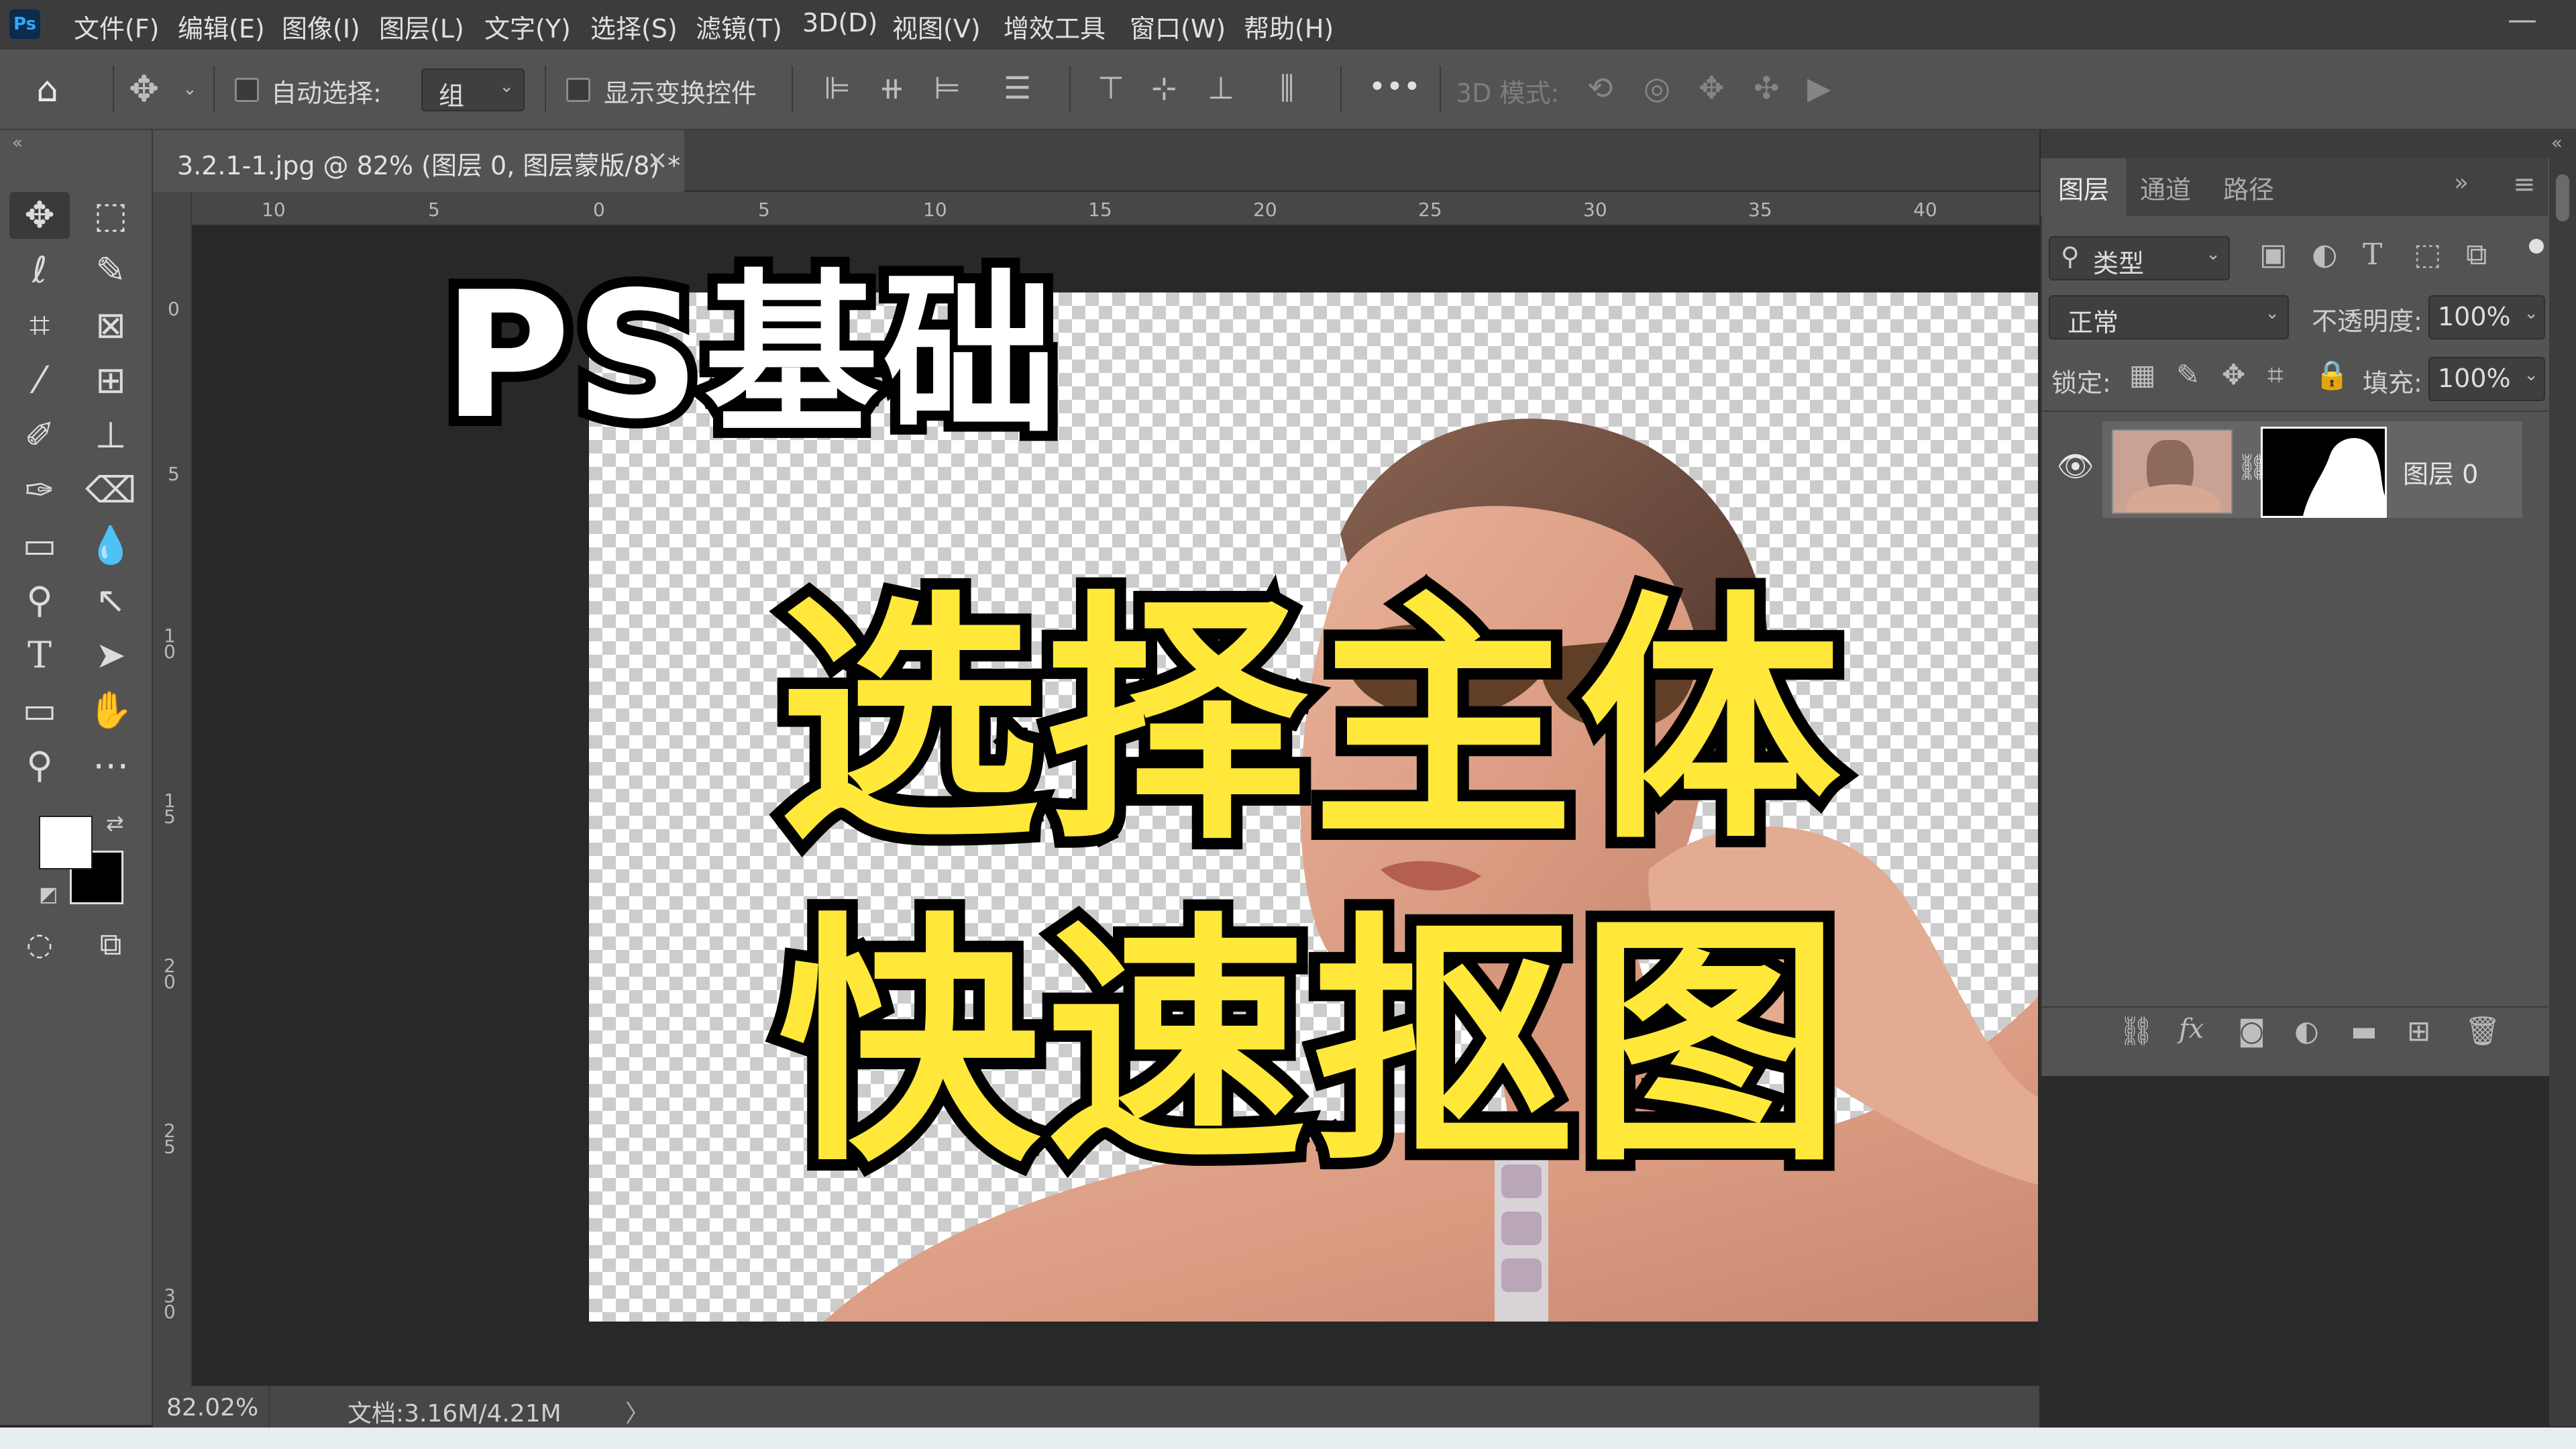 This screenshot has height=1449, width=2576. What do you see at coordinates (1096, 208) in the screenshot?
I see `horizontal-ruler: 10 5 0 5 10 15 20 25 30 35 40` at bounding box center [1096, 208].